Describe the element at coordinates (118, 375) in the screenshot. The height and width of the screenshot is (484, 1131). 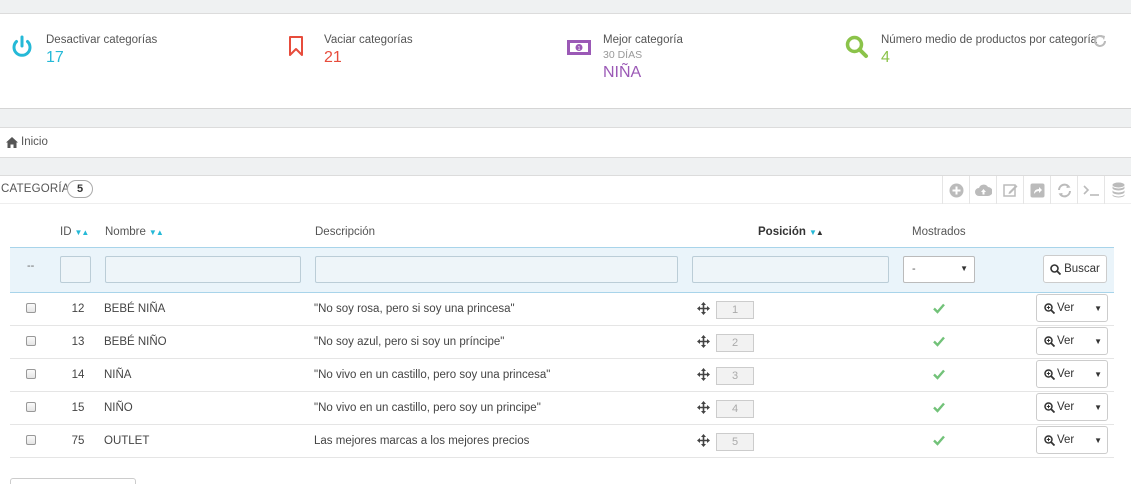
I see `row-name: NIÑA` at that location.